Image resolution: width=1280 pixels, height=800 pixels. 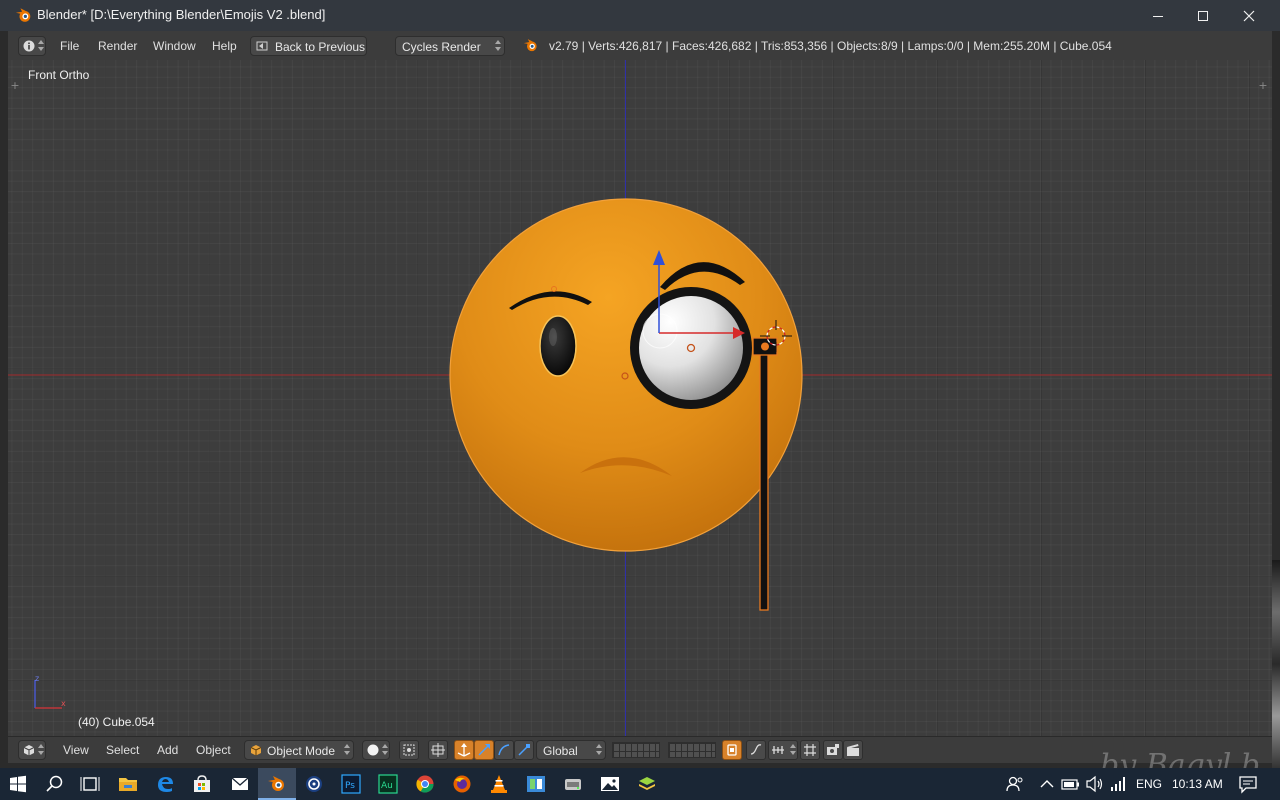 What do you see at coordinates (63, 703) in the screenshot?
I see `svg-text: x` at bounding box center [63, 703].